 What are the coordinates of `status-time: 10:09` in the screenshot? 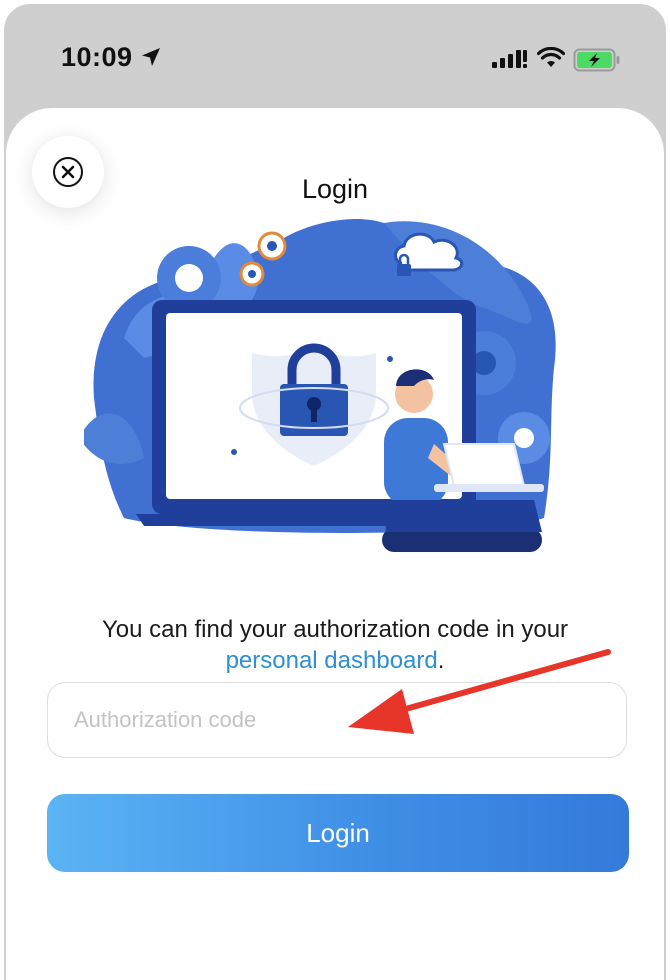 It's located at (97, 57).